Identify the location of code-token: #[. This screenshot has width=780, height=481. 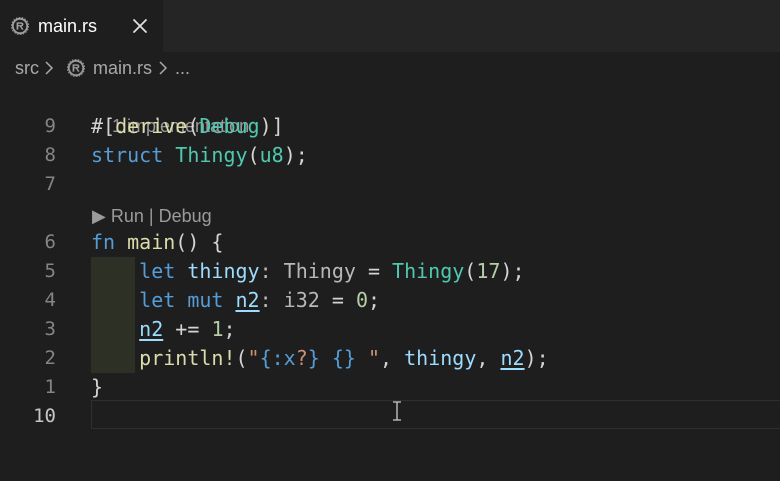
(103, 126).